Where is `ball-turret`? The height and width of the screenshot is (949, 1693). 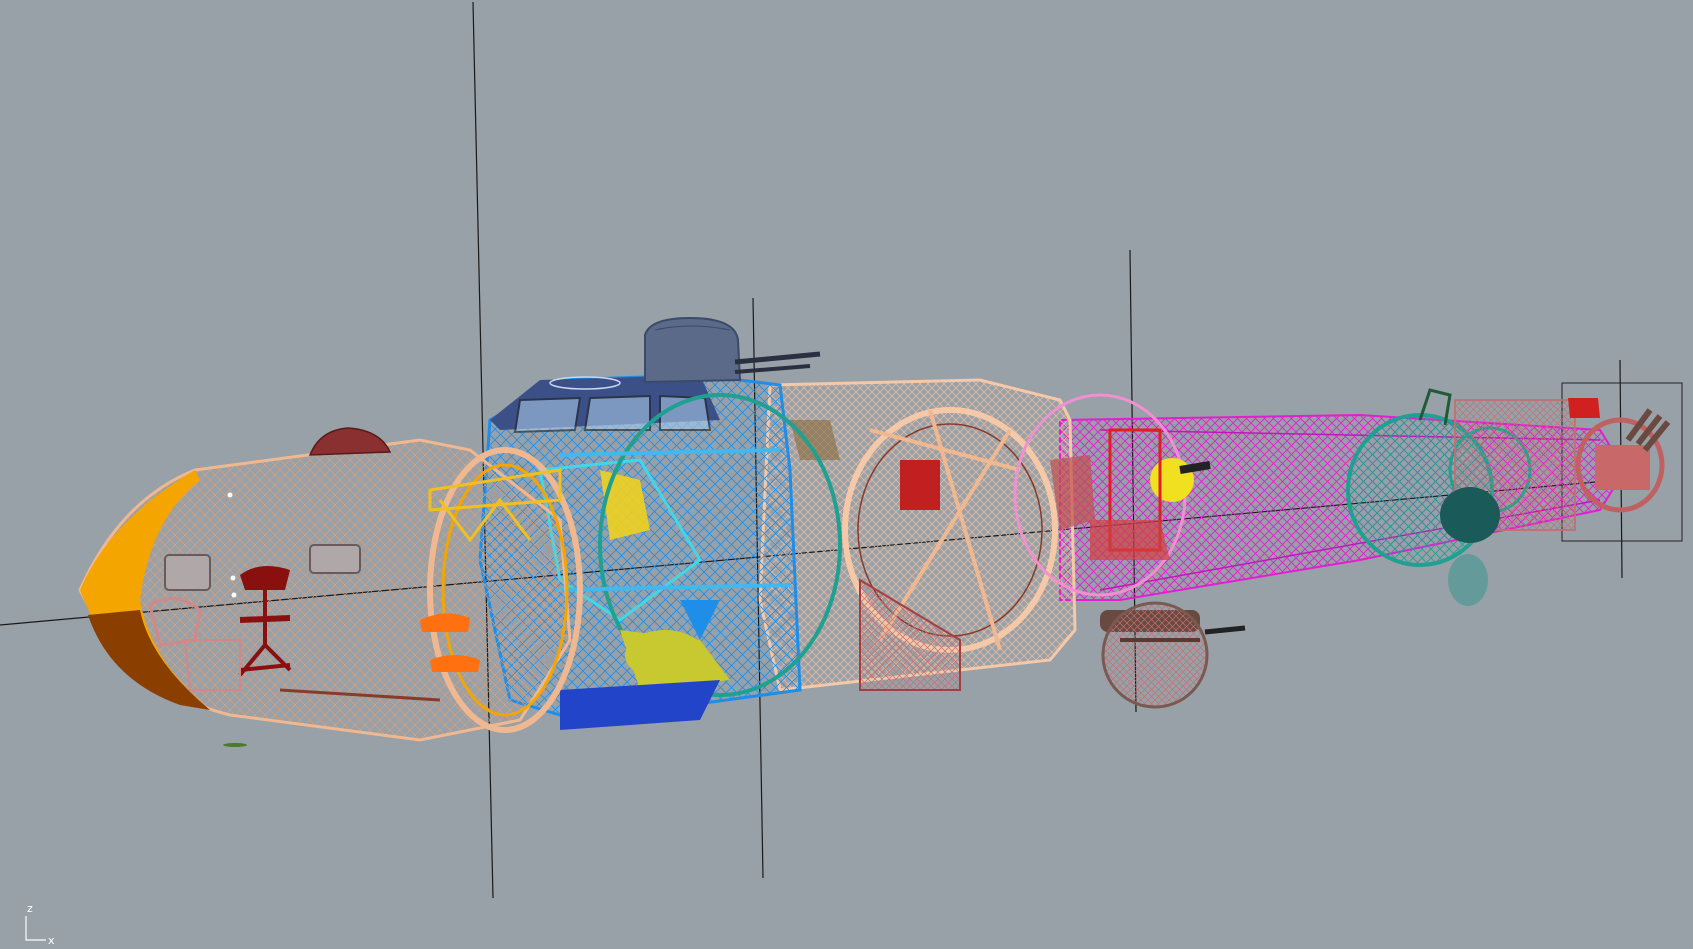
ball-turret is located at coordinates (1173, 655).